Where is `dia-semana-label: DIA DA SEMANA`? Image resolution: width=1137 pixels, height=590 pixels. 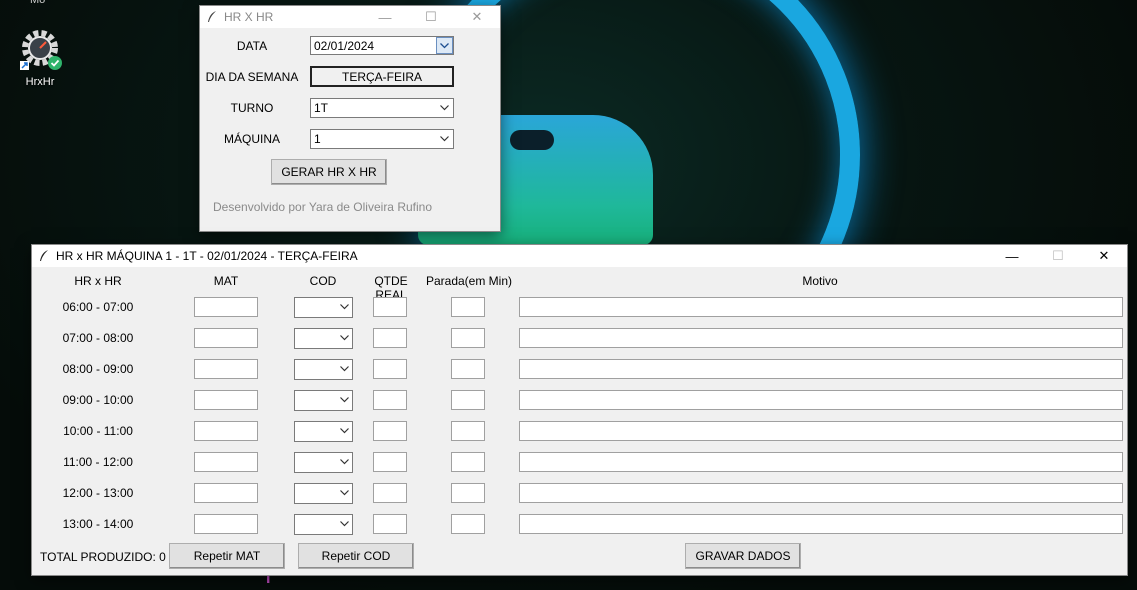
dia-semana-label: DIA DA SEMANA is located at coordinates (252, 77).